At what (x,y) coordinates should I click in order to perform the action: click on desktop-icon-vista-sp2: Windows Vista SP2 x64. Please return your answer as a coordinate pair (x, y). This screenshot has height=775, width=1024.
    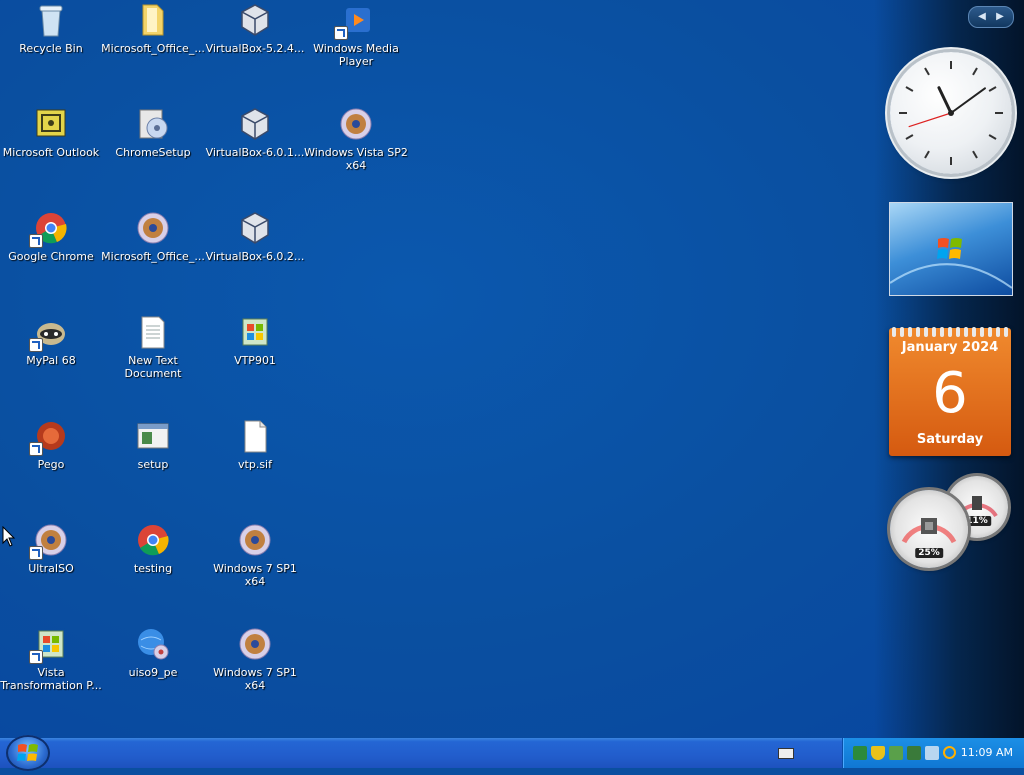
    Looking at the image, I should click on (356, 139).